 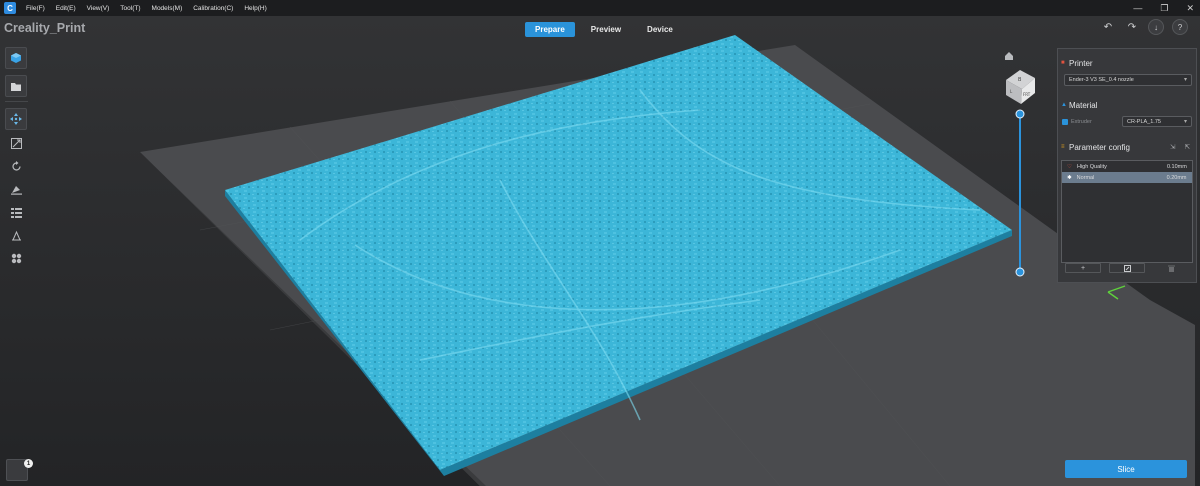 I want to click on lay-flat-button, so click(x=16, y=189).